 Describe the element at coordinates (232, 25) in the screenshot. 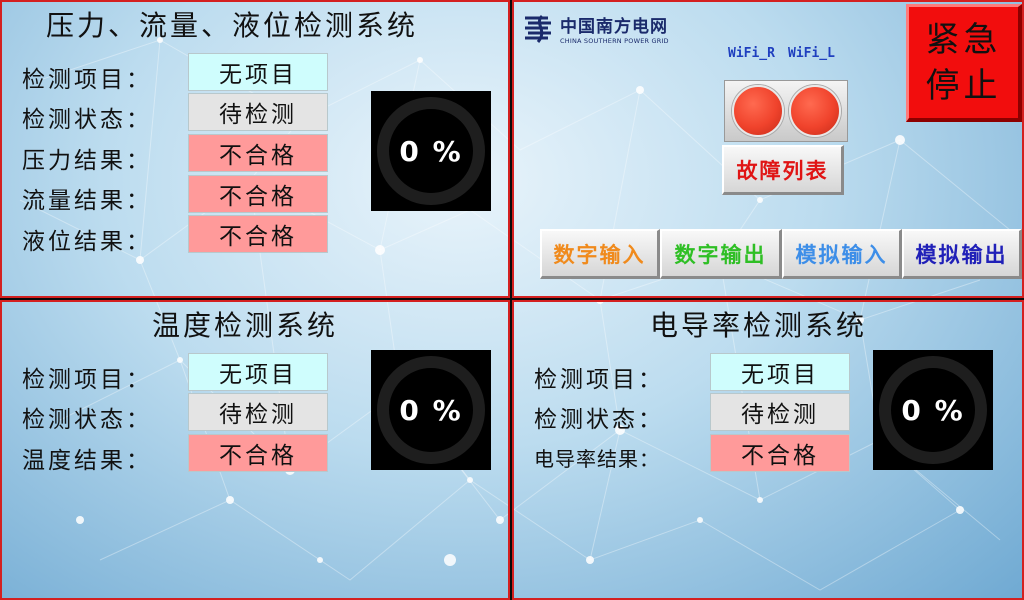

I see `panel-title: 压力、流量、液位检测系统` at that location.